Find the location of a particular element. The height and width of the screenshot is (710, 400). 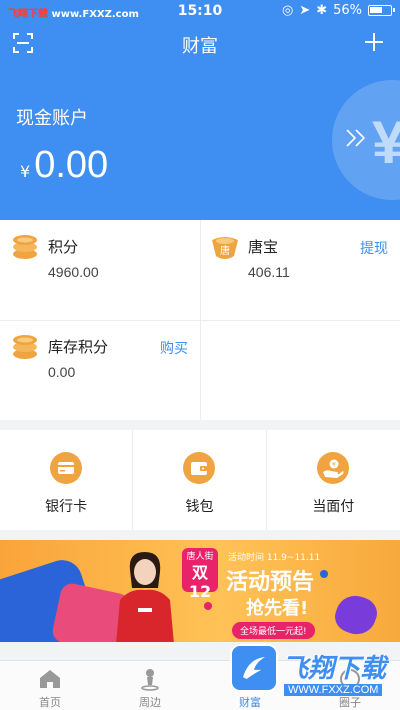

bank-card-icon is located at coordinates (66, 468).